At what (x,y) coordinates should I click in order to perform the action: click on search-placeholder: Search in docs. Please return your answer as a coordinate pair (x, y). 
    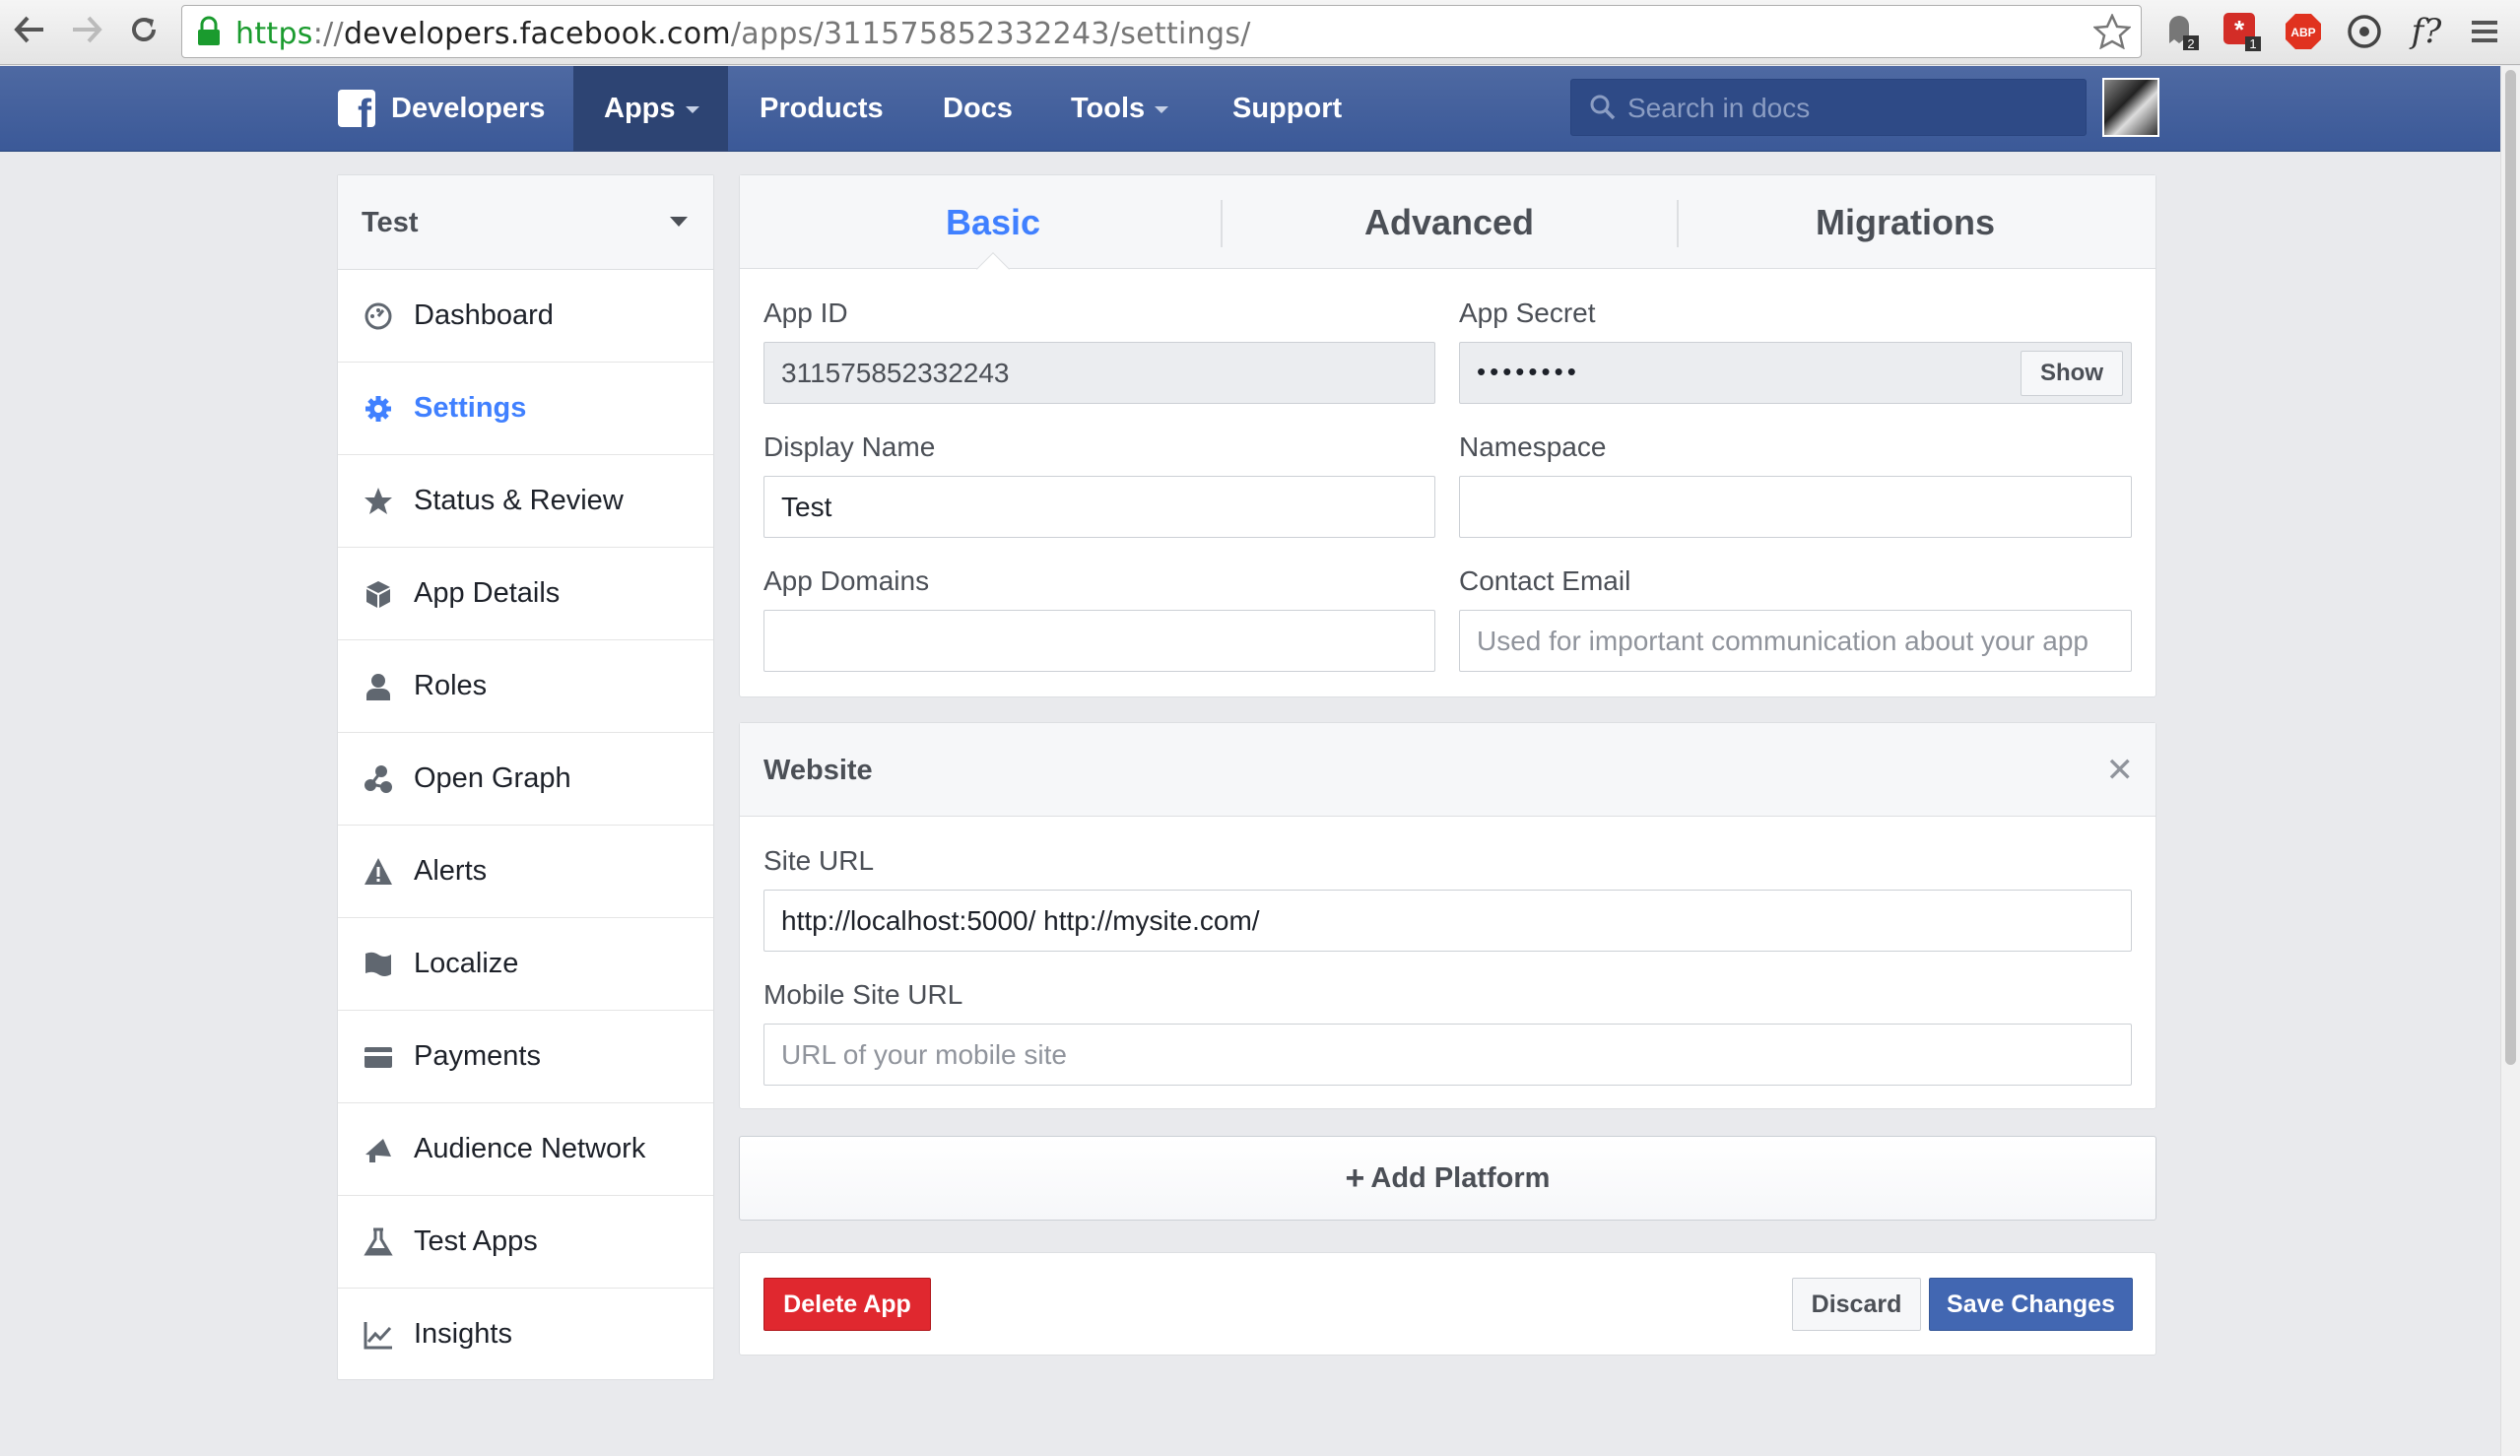
    Looking at the image, I should click on (1719, 108).